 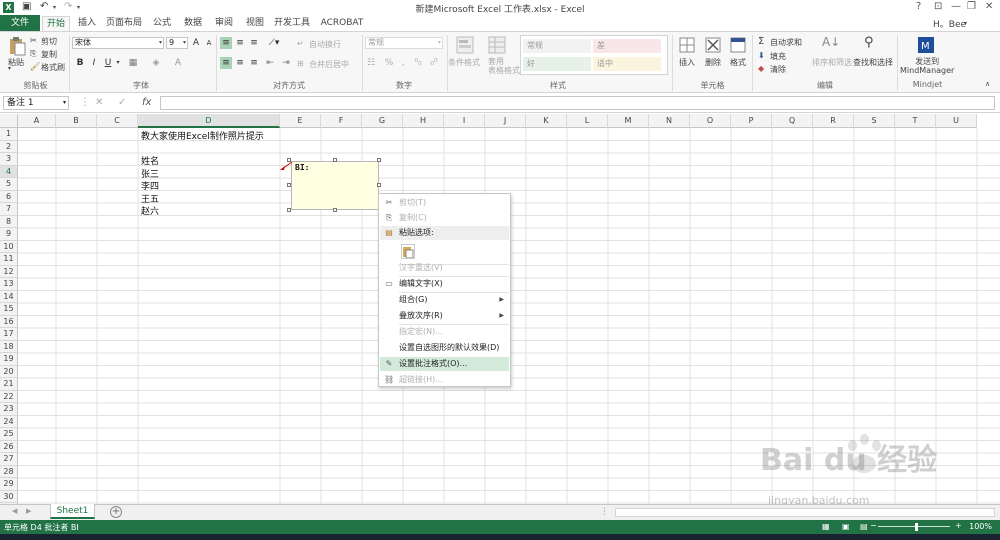 I want to click on row-header: 18, so click(x=9, y=346).